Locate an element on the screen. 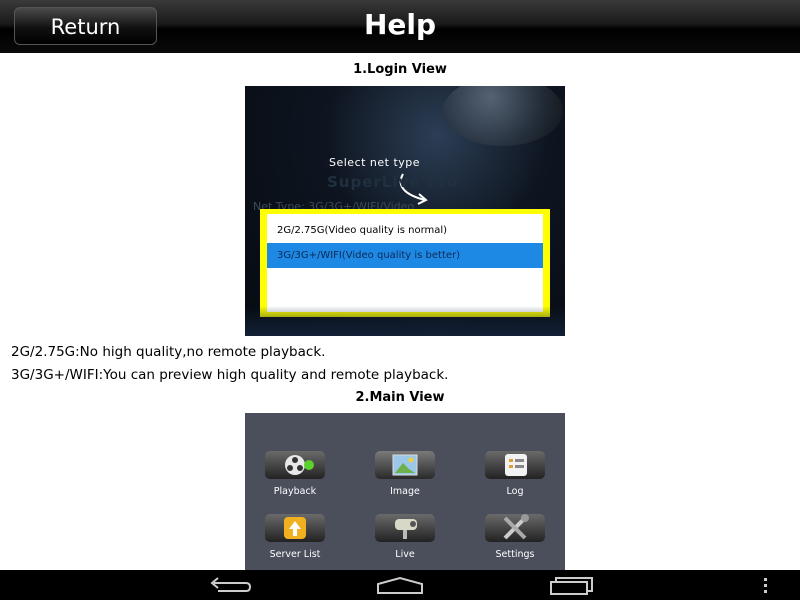 The height and width of the screenshot is (600, 800). server-list-tile: Server List is located at coordinates (295, 537).